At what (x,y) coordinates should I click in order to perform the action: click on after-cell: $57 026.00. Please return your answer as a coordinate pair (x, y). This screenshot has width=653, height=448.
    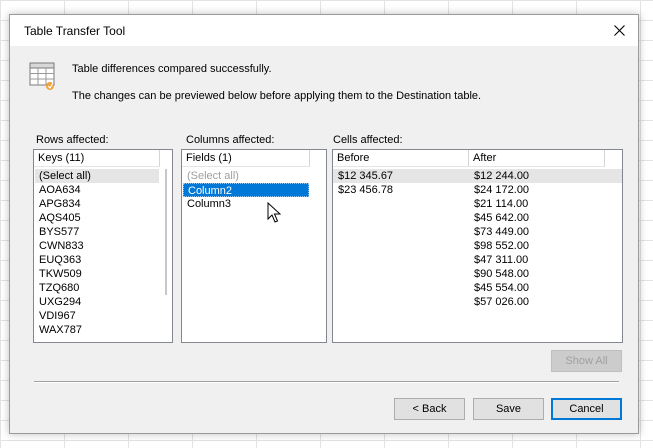
    Looking at the image, I should click on (499, 302).